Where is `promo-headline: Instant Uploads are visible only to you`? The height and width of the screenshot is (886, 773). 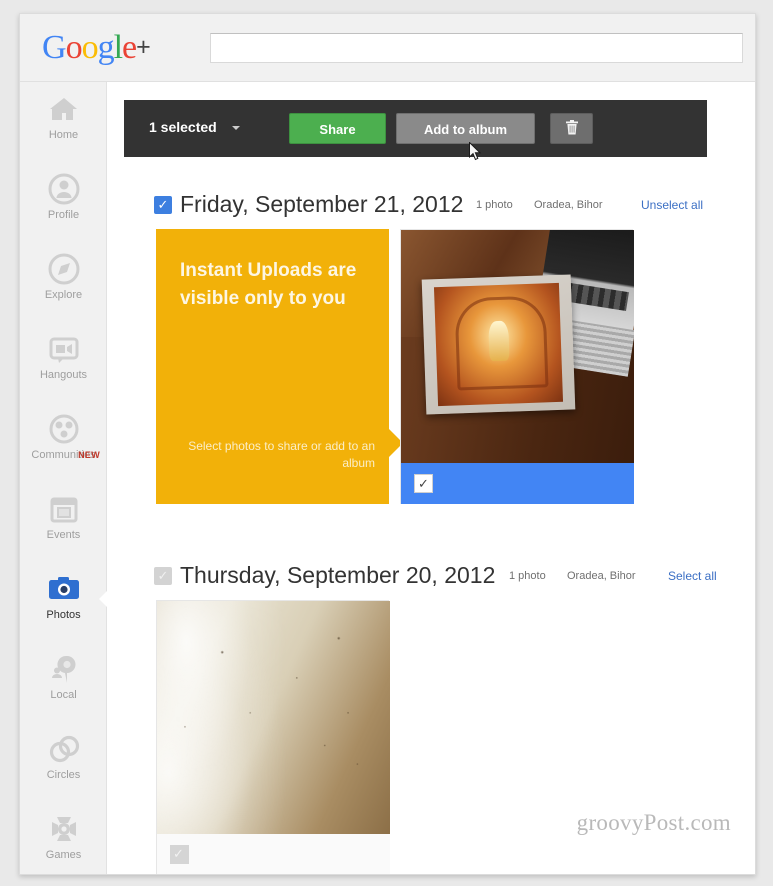 promo-headline: Instant Uploads are visible only to you is located at coordinates (268, 284).